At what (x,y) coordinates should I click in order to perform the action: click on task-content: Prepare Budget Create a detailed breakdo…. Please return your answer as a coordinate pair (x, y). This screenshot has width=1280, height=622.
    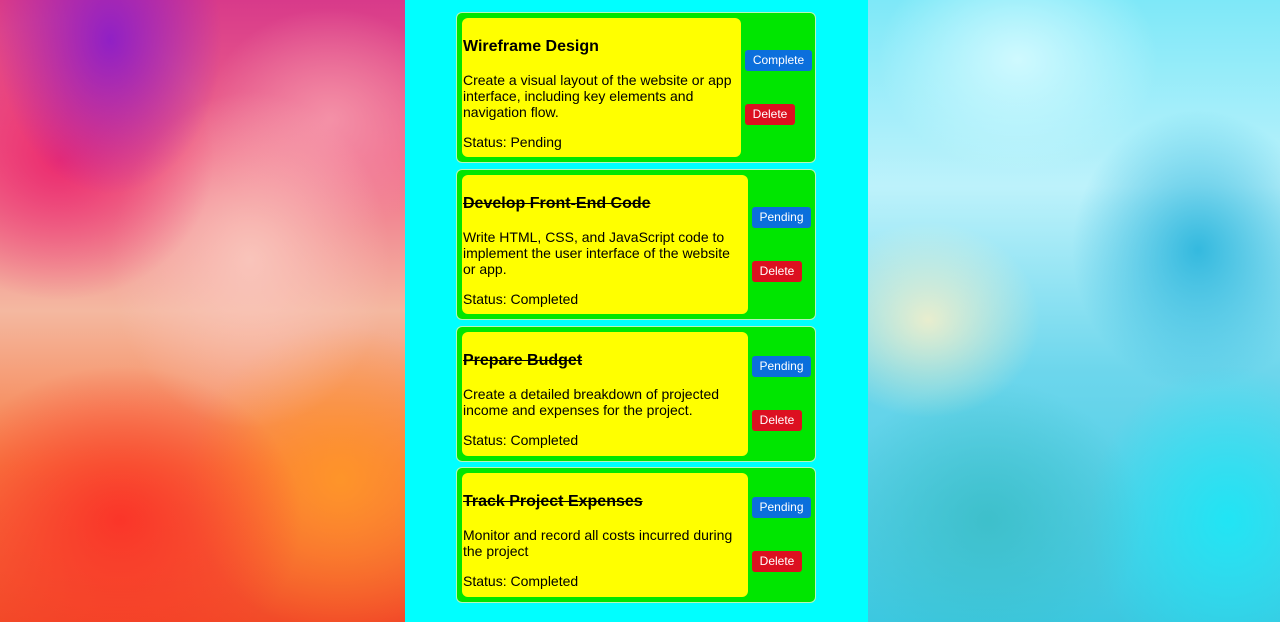
    Looking at the image, I should click on (605, 394).